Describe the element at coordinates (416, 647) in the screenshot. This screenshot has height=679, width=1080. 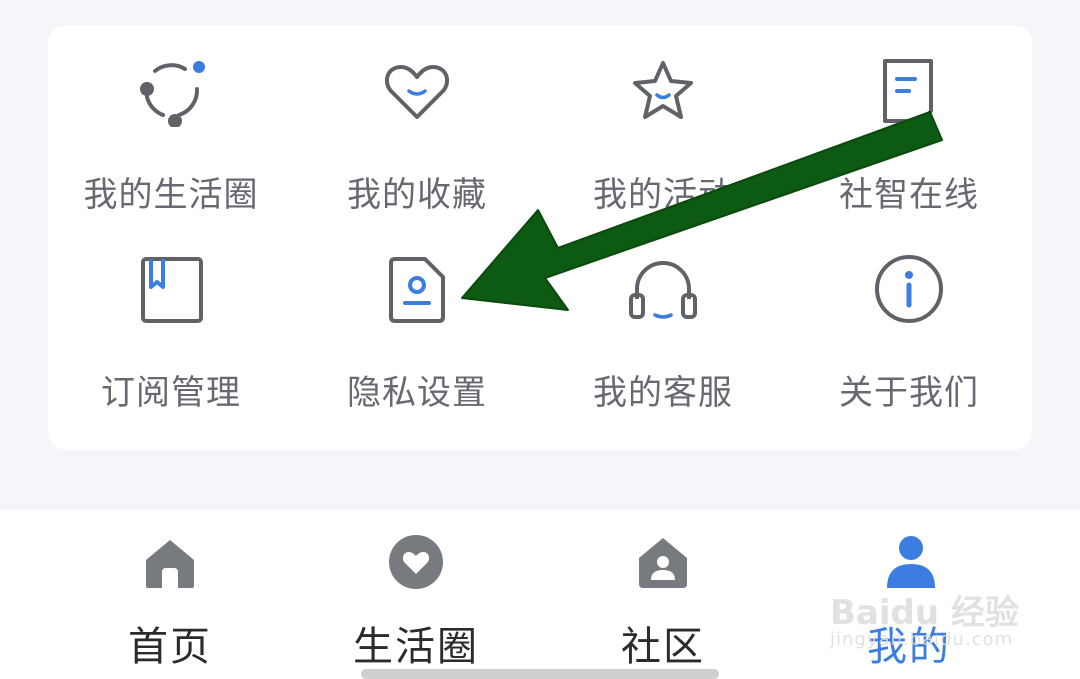
I see `tab-label: 生活圈` at that location.